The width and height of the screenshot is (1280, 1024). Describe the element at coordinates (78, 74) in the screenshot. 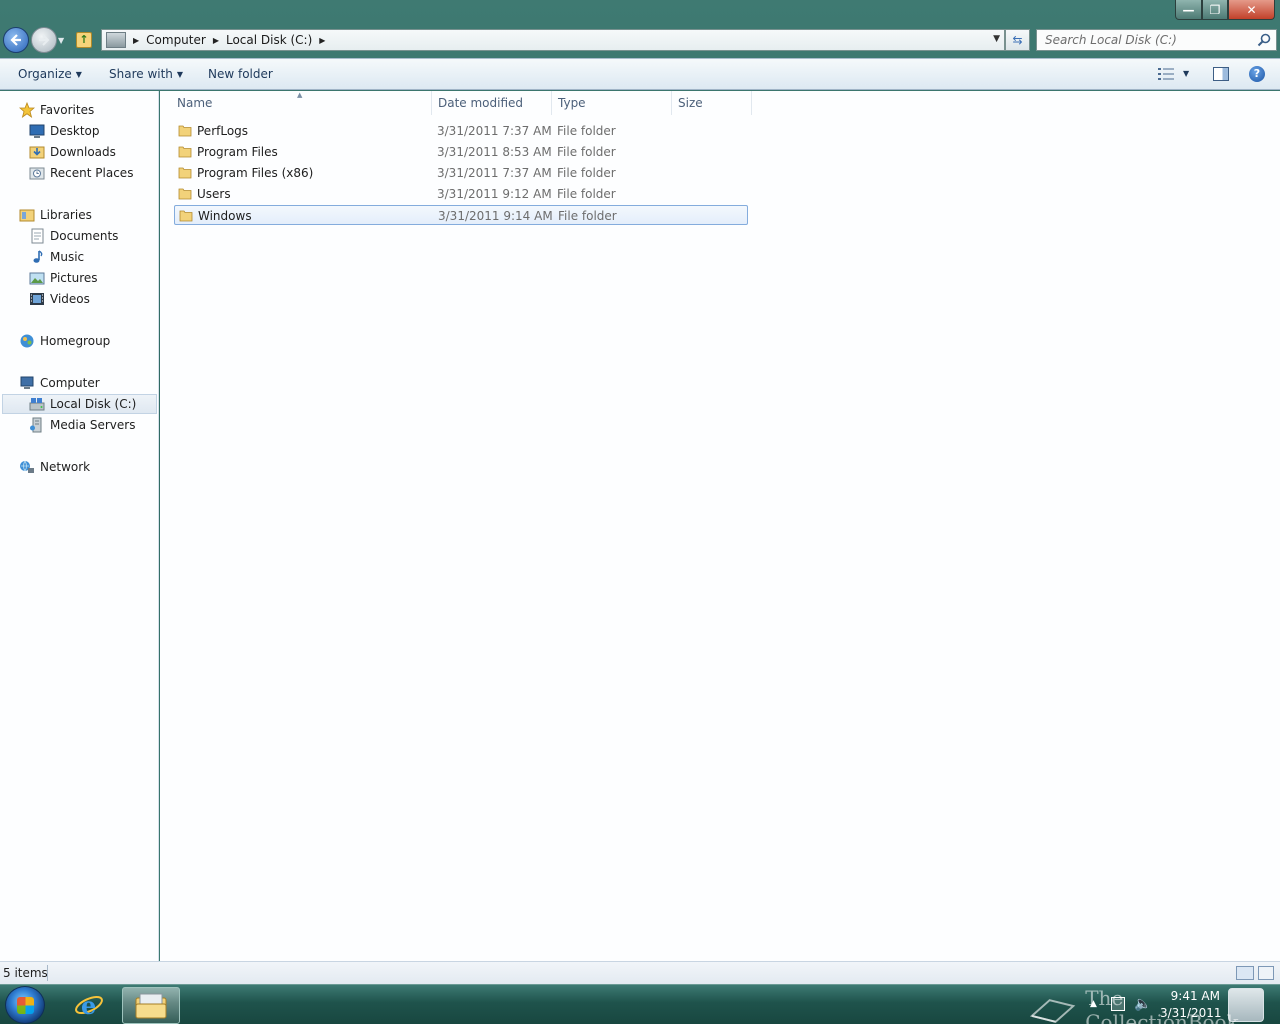

I see `chevron-down-icon: ▼` at that location.